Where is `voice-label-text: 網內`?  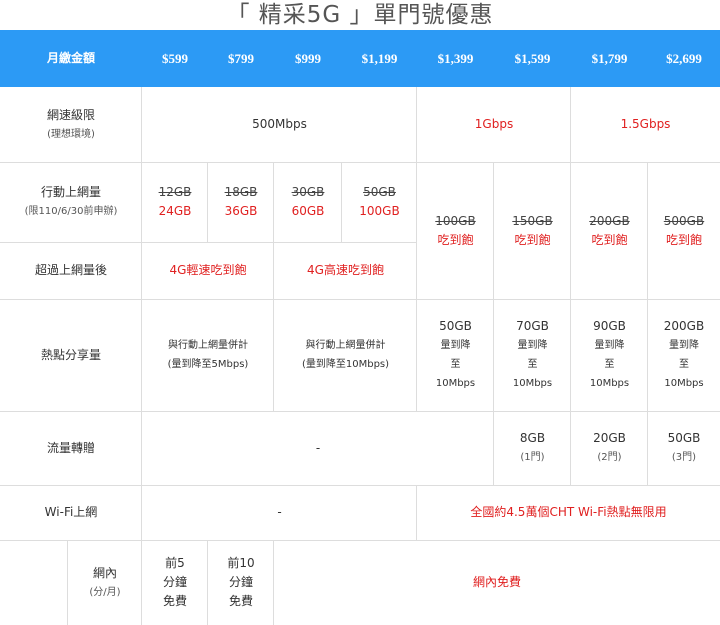
voice-label-text: 網內 is located at coordinates (104, 572).